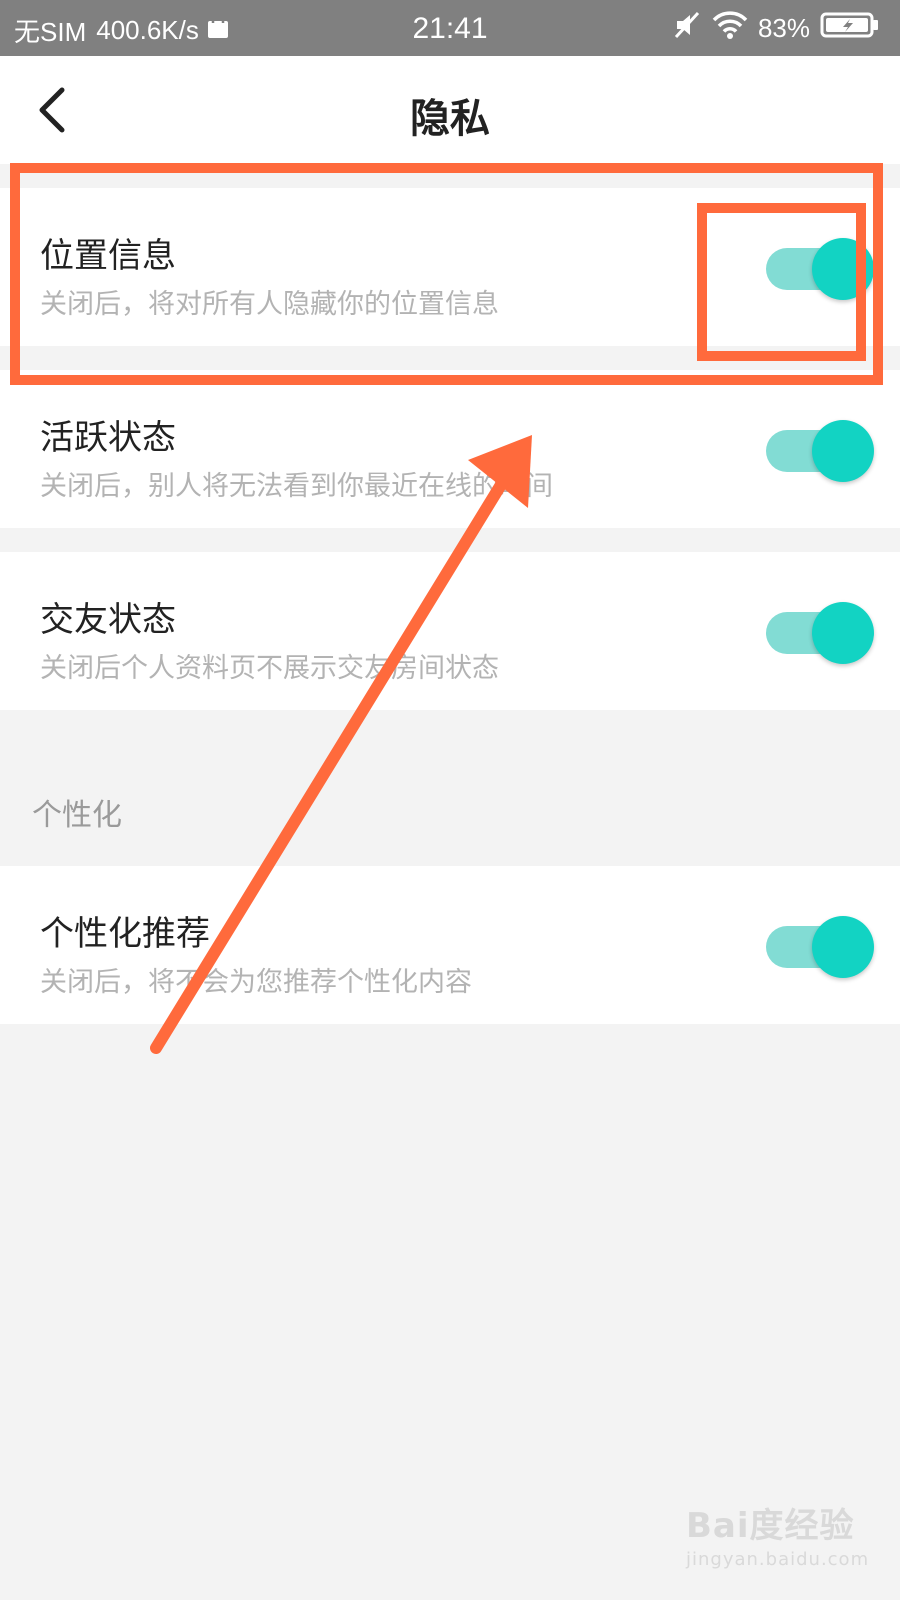 Image resolution: width=900 pixels, height=1600 pixels. I want to click on setting-row-friends: 交友状态 关闭后个人资料页不展示交友房间状态, so click(450, 631).